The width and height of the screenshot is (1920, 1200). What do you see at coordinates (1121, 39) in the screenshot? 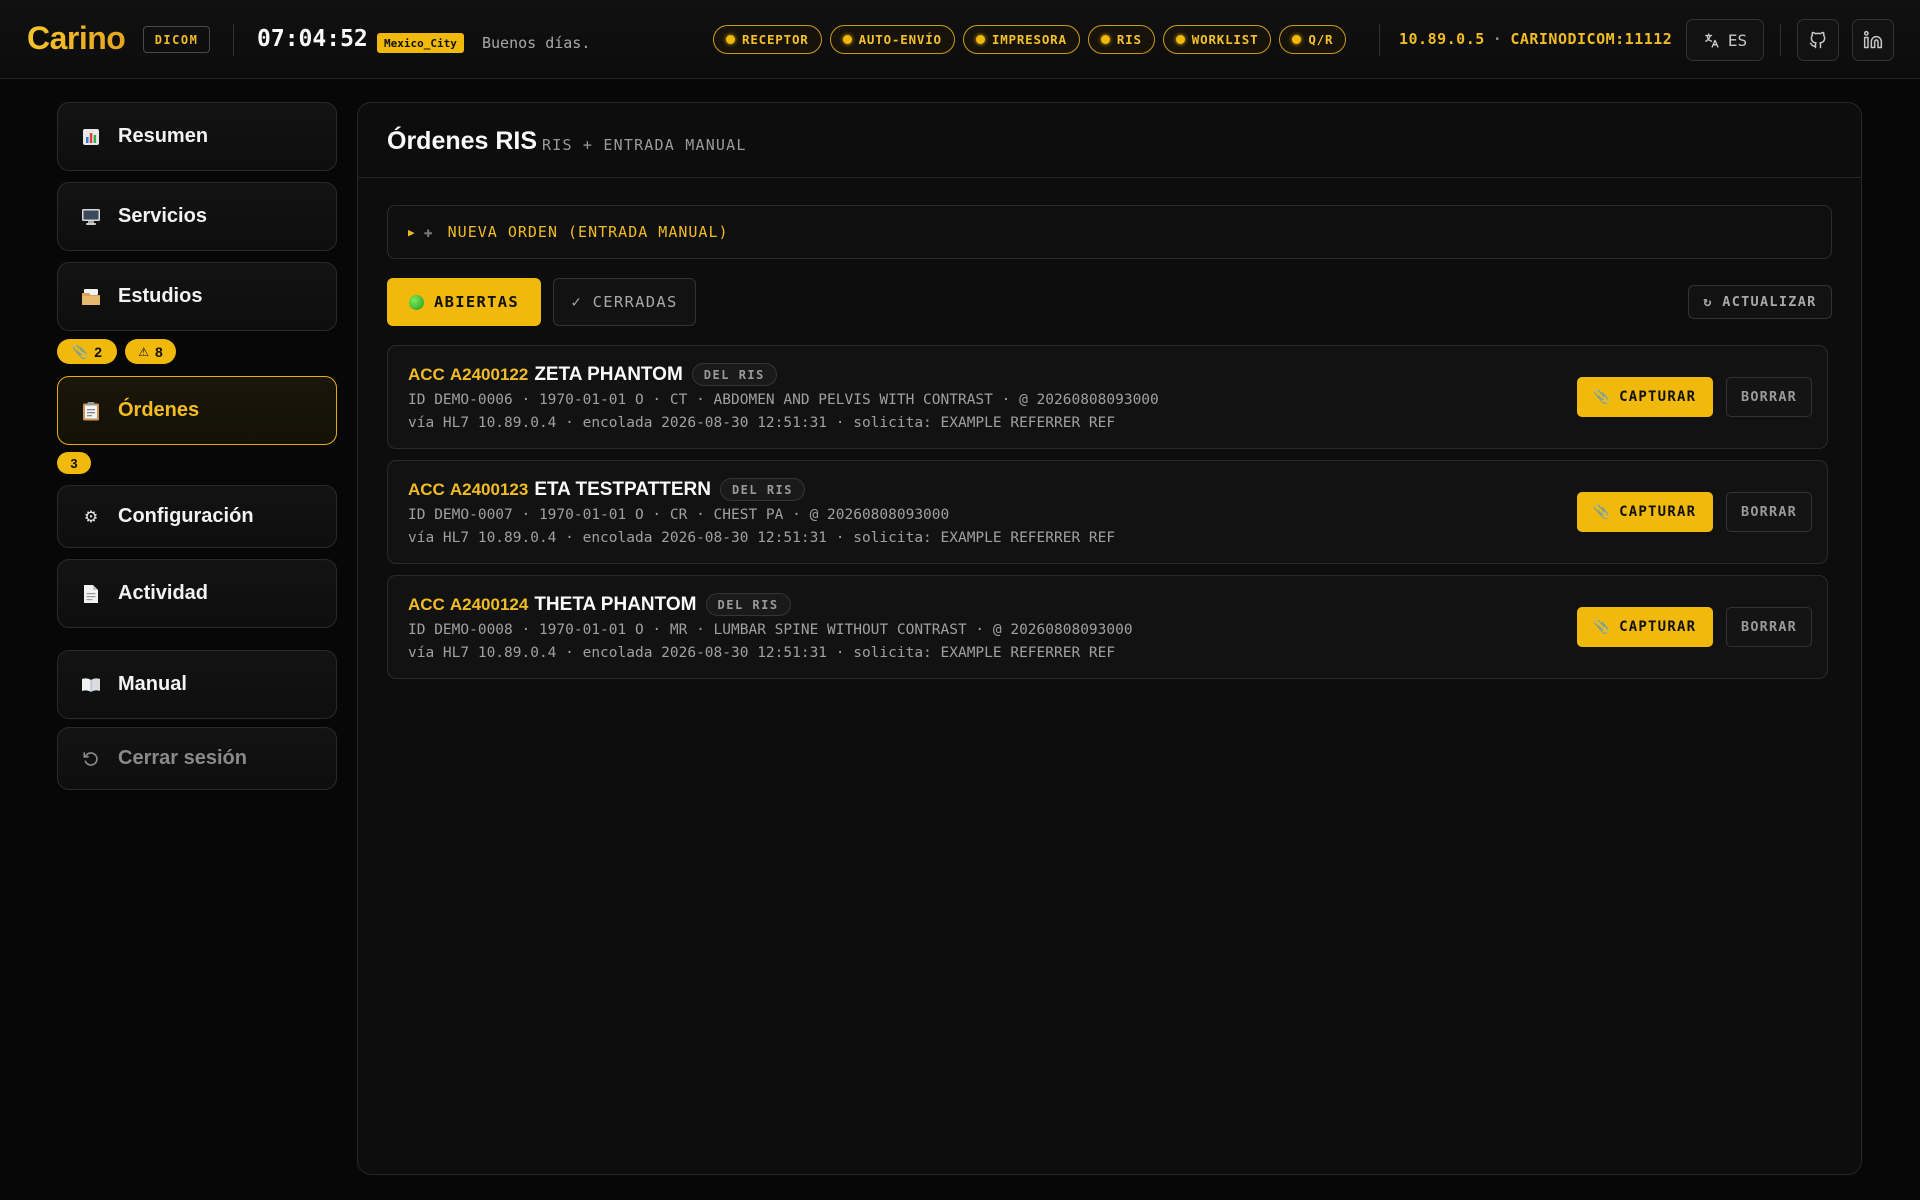
I see `status-pill-ris: RIS` at bounding box center [1121, 39].